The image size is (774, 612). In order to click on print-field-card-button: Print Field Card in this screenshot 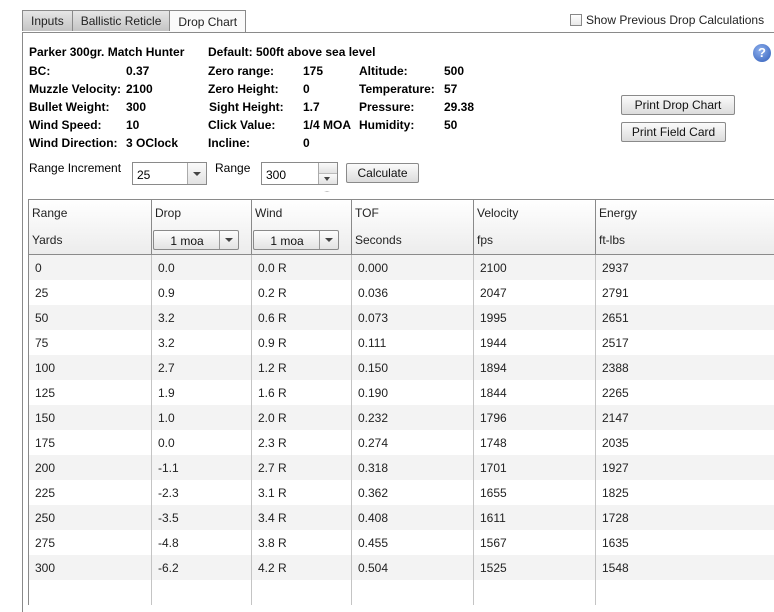, I will do `click(673, 132)`.